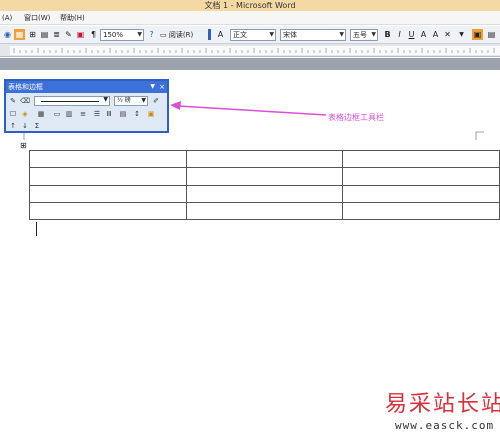 This screenshot has height=441, width=500. What do you see at coordinates (109, 114) in the screenshot?
I see `distribute-columns-icon: Ⅲ` at bounding box center [109, 114].